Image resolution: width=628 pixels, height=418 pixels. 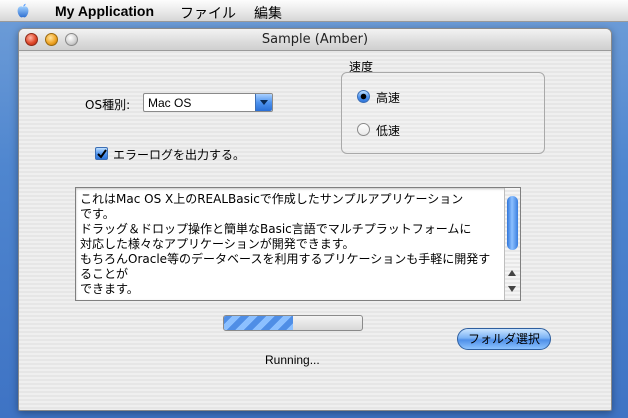 I want to click on app-menu: My Application, so click(x=104, y=11).